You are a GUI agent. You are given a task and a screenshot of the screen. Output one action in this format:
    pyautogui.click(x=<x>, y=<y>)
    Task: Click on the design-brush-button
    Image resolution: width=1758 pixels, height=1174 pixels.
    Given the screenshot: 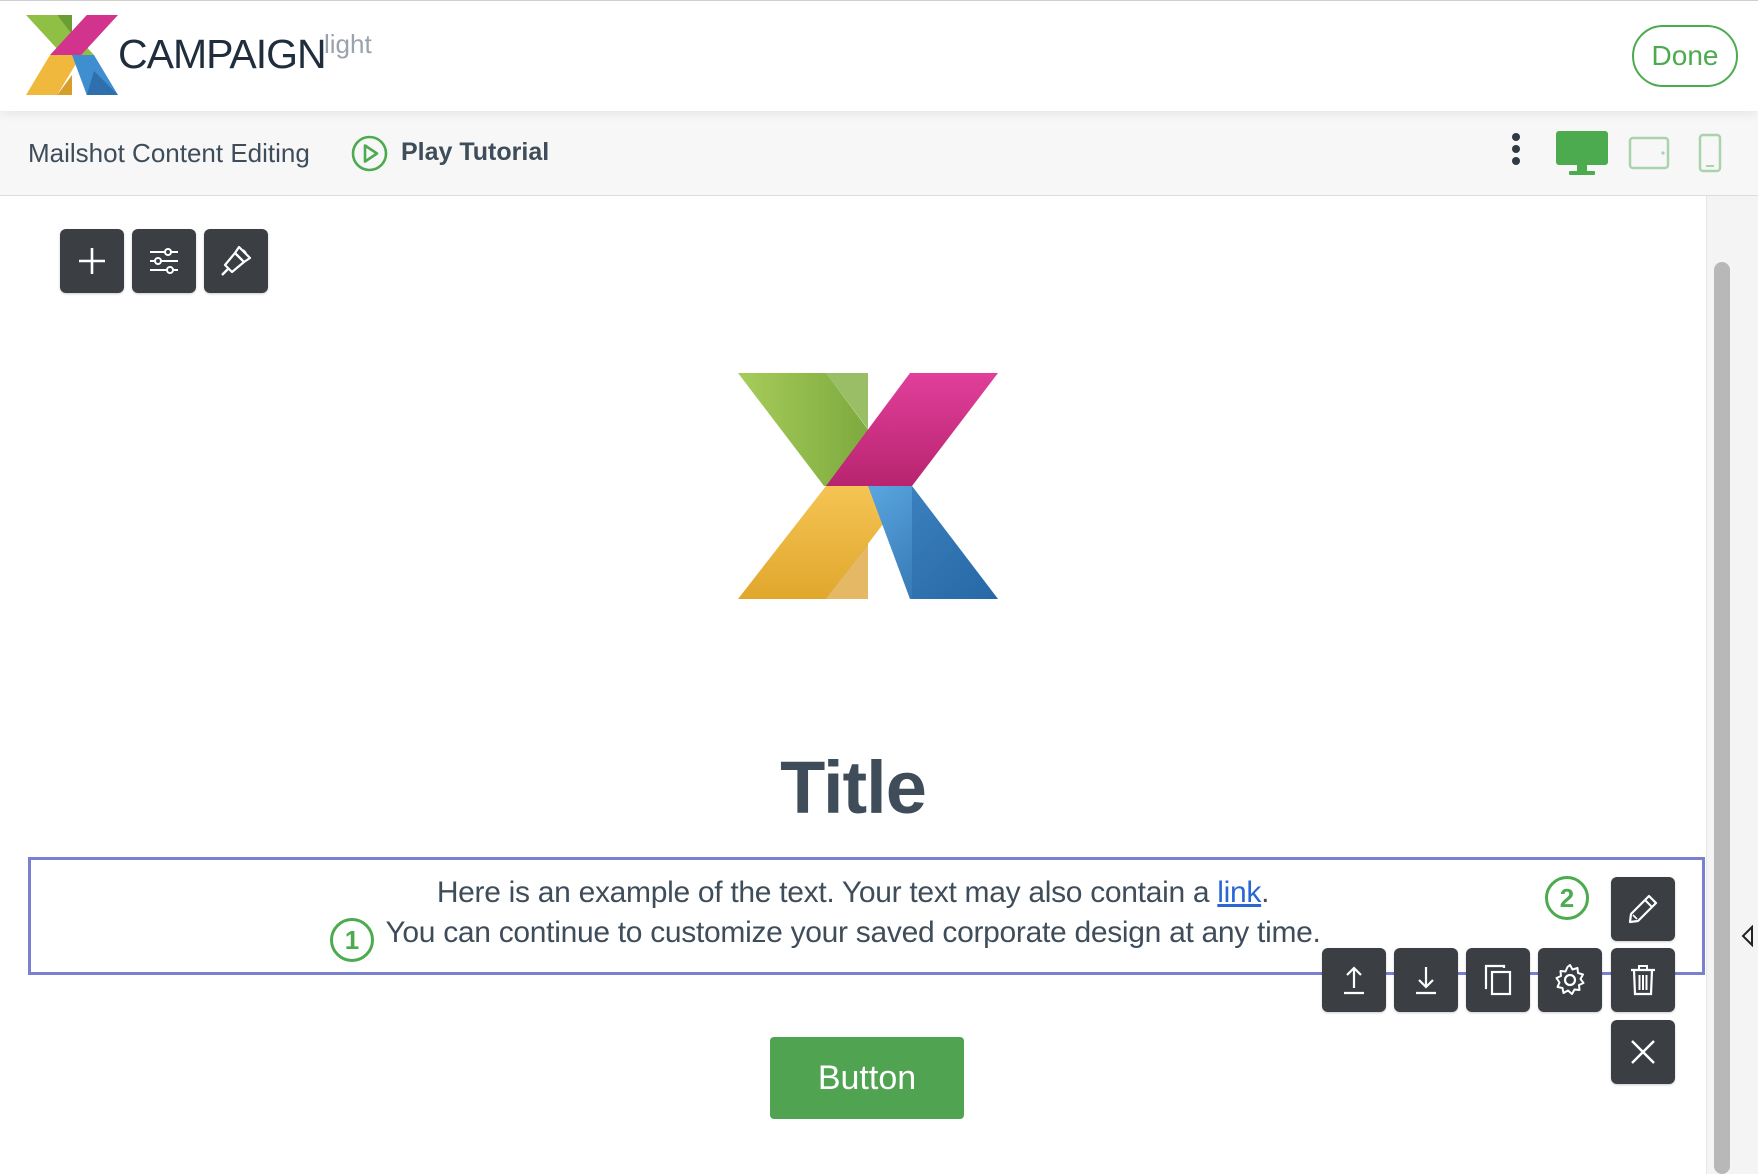 What is the action you would take?
    pyautogui.click(x=236, y=261)
    